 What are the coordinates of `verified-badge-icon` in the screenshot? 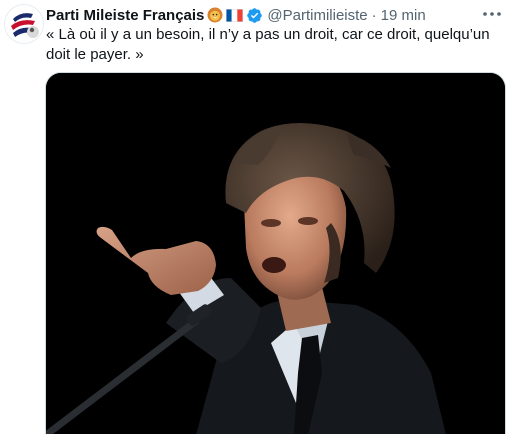 It's located at (254, 15).